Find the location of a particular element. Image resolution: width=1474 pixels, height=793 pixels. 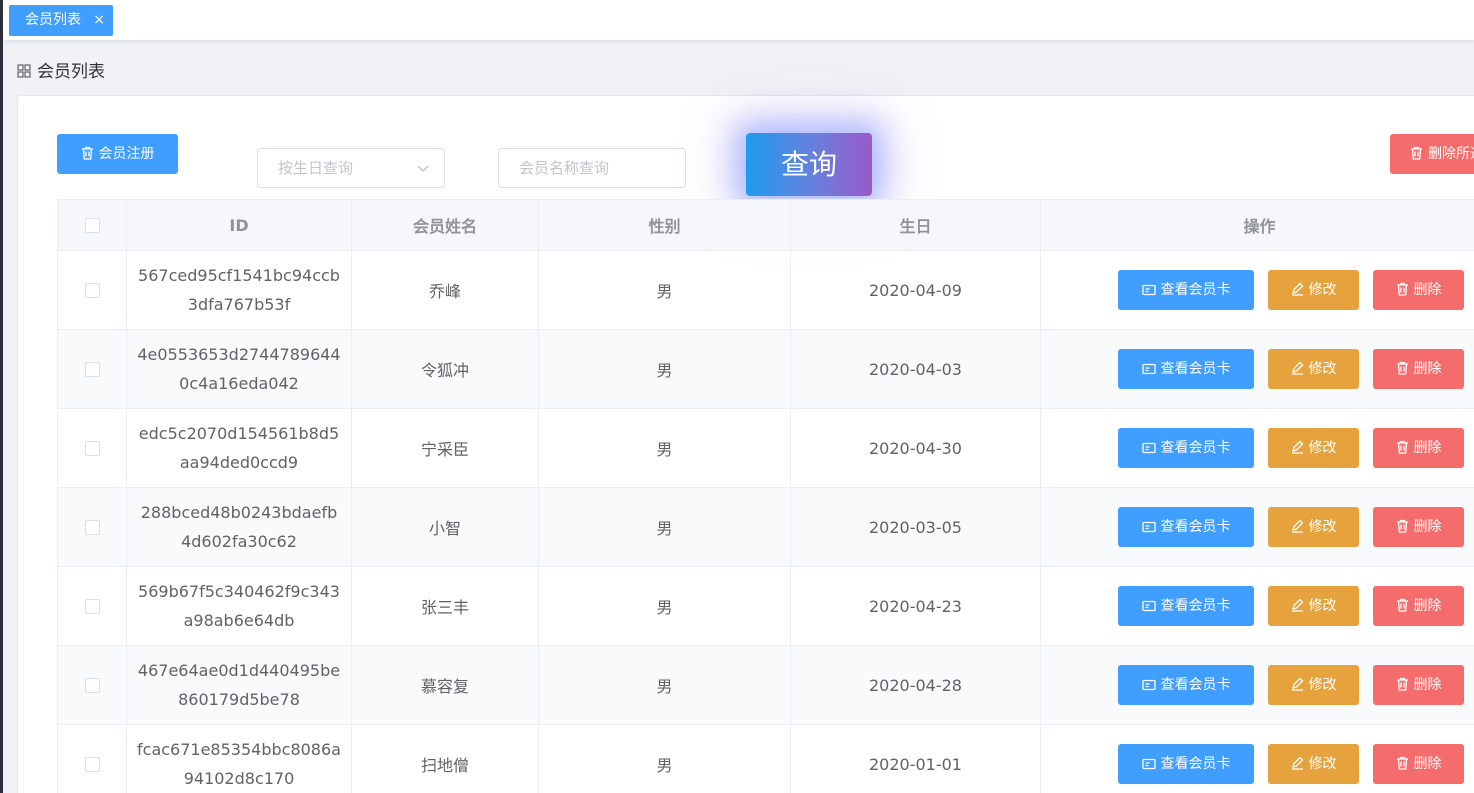

column-header-name: 会员姓名 is located at coordinates (445, 225).